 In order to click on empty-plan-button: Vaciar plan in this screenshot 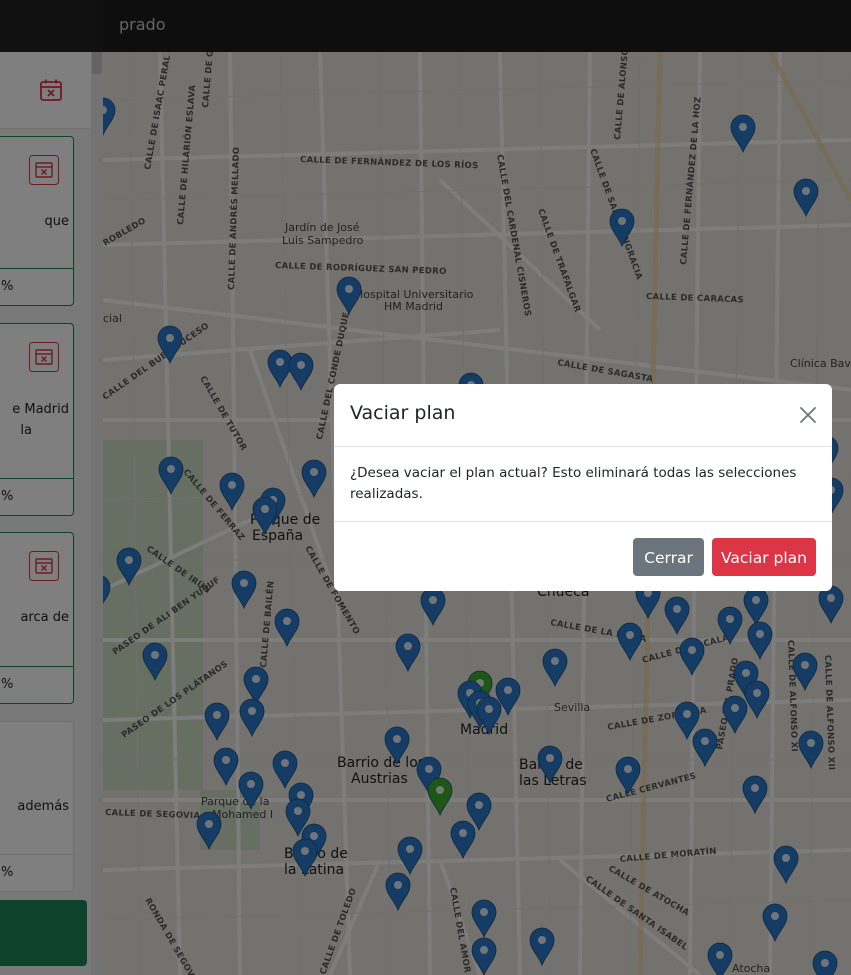, I will do `click(764, 557)`.